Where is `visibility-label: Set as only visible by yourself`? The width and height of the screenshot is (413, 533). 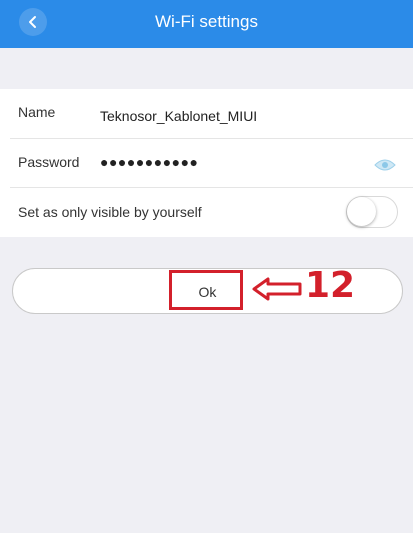 visibility-label: Set as only visible by yourself is located at coordinates (110, 212).